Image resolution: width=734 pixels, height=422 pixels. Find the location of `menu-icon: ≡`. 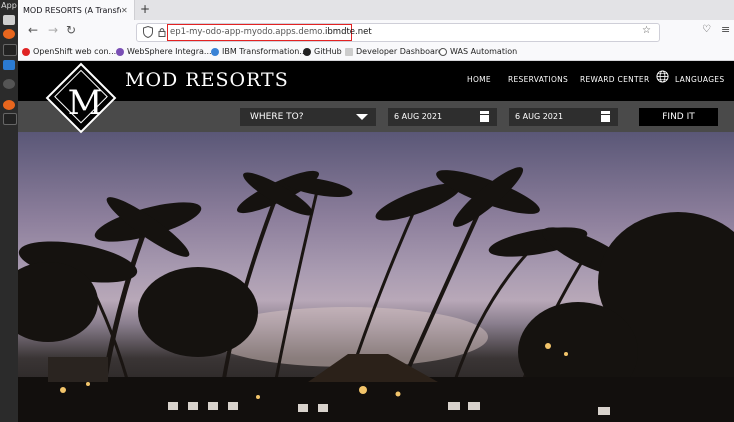

menu-icon: ≡ is located at coordinates (725, 29).